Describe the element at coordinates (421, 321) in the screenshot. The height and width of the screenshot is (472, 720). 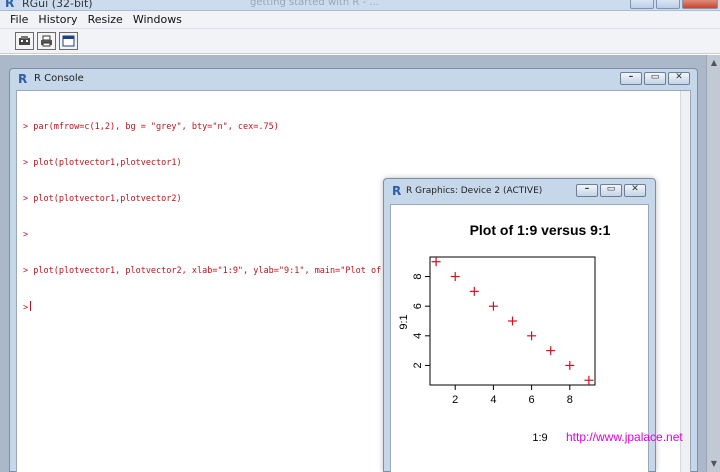
I see `y-axis: 2 4 6 8` at that location.